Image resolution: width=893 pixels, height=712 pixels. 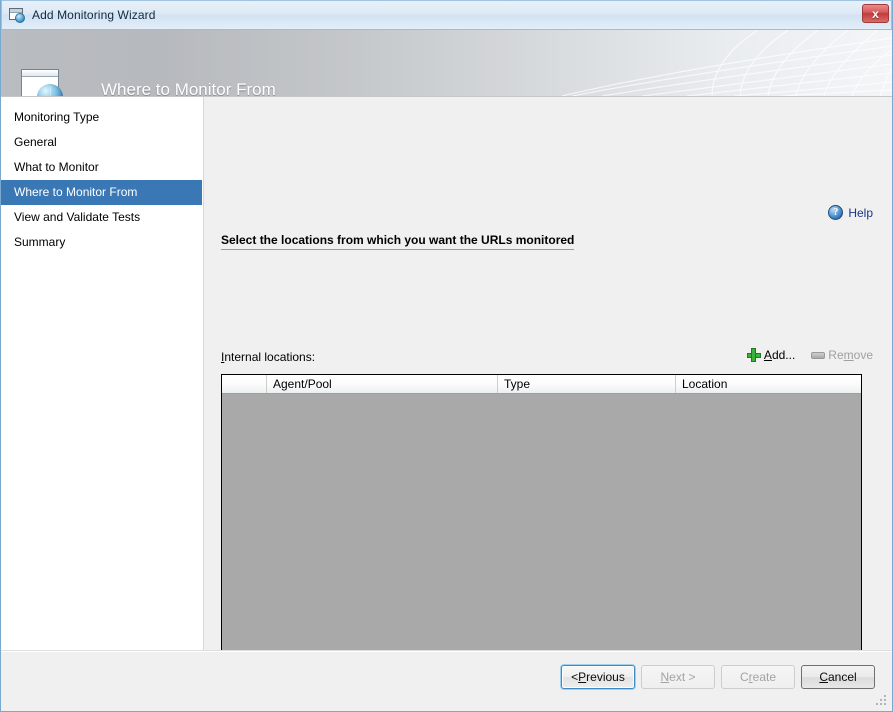 I want to click on grid-header-row: Agent/Pool Type Location, so click(x=541, y=384).